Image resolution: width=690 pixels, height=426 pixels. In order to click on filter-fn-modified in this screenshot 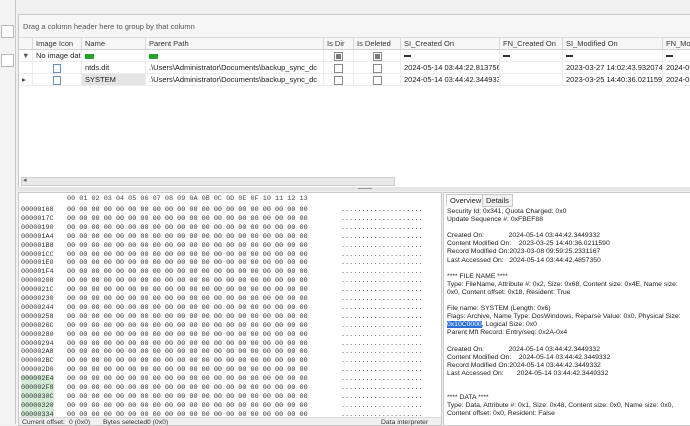, I will do `click(676, 56)`.